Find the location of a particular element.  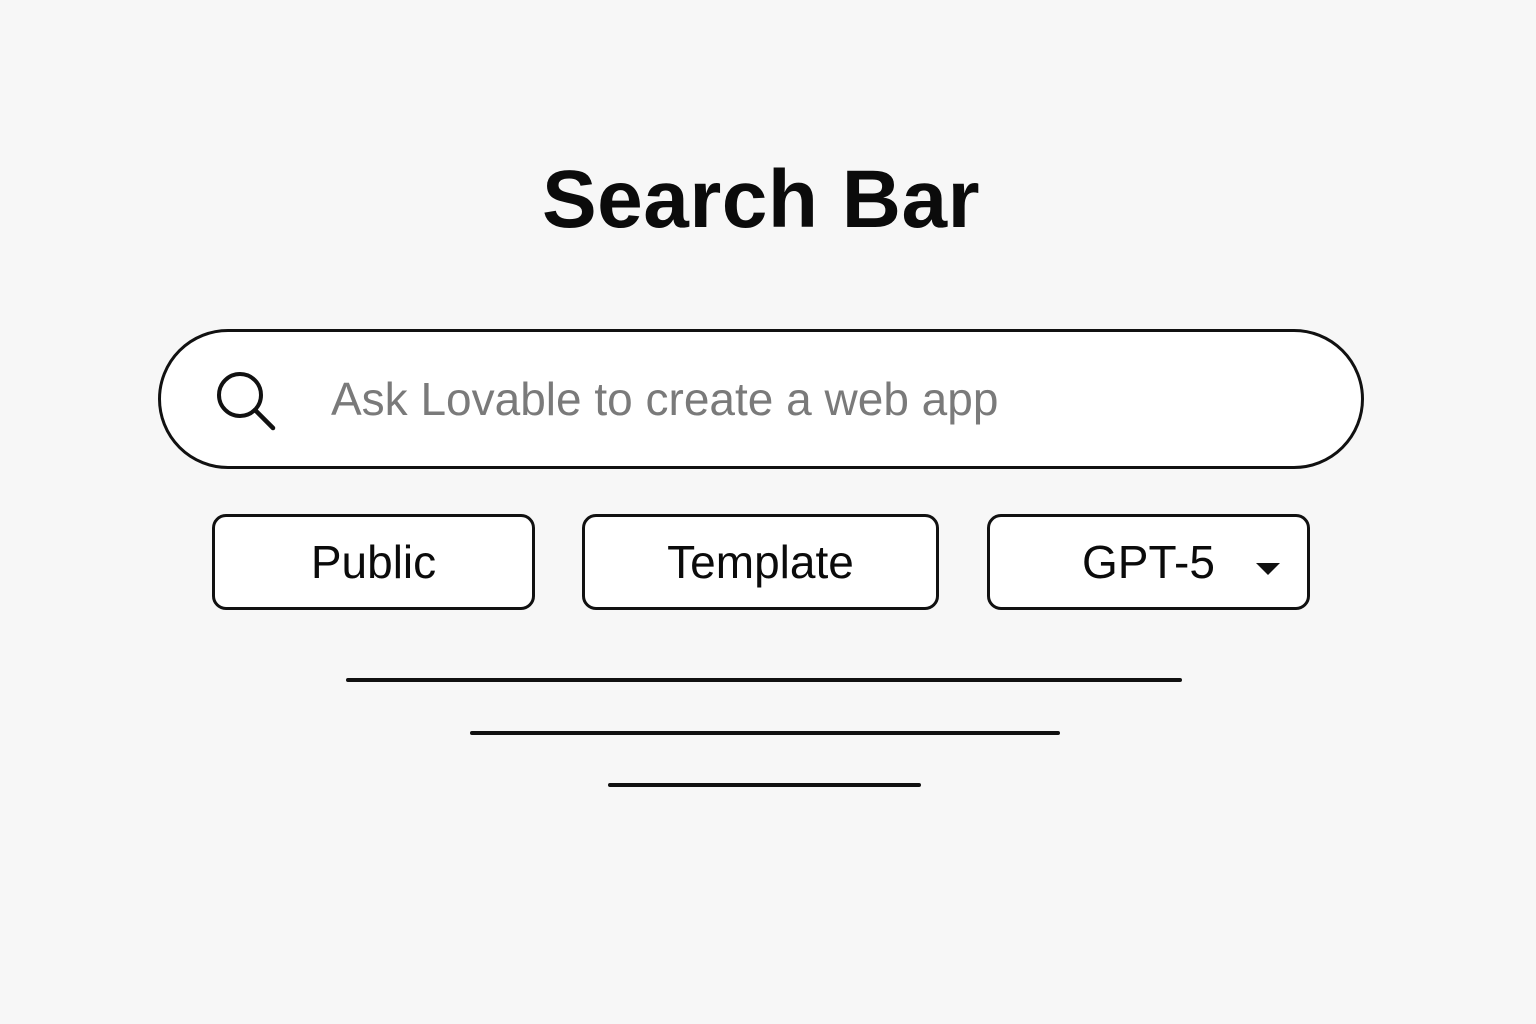

model-select: GPT-5 is located at coordinates (1148, 562).